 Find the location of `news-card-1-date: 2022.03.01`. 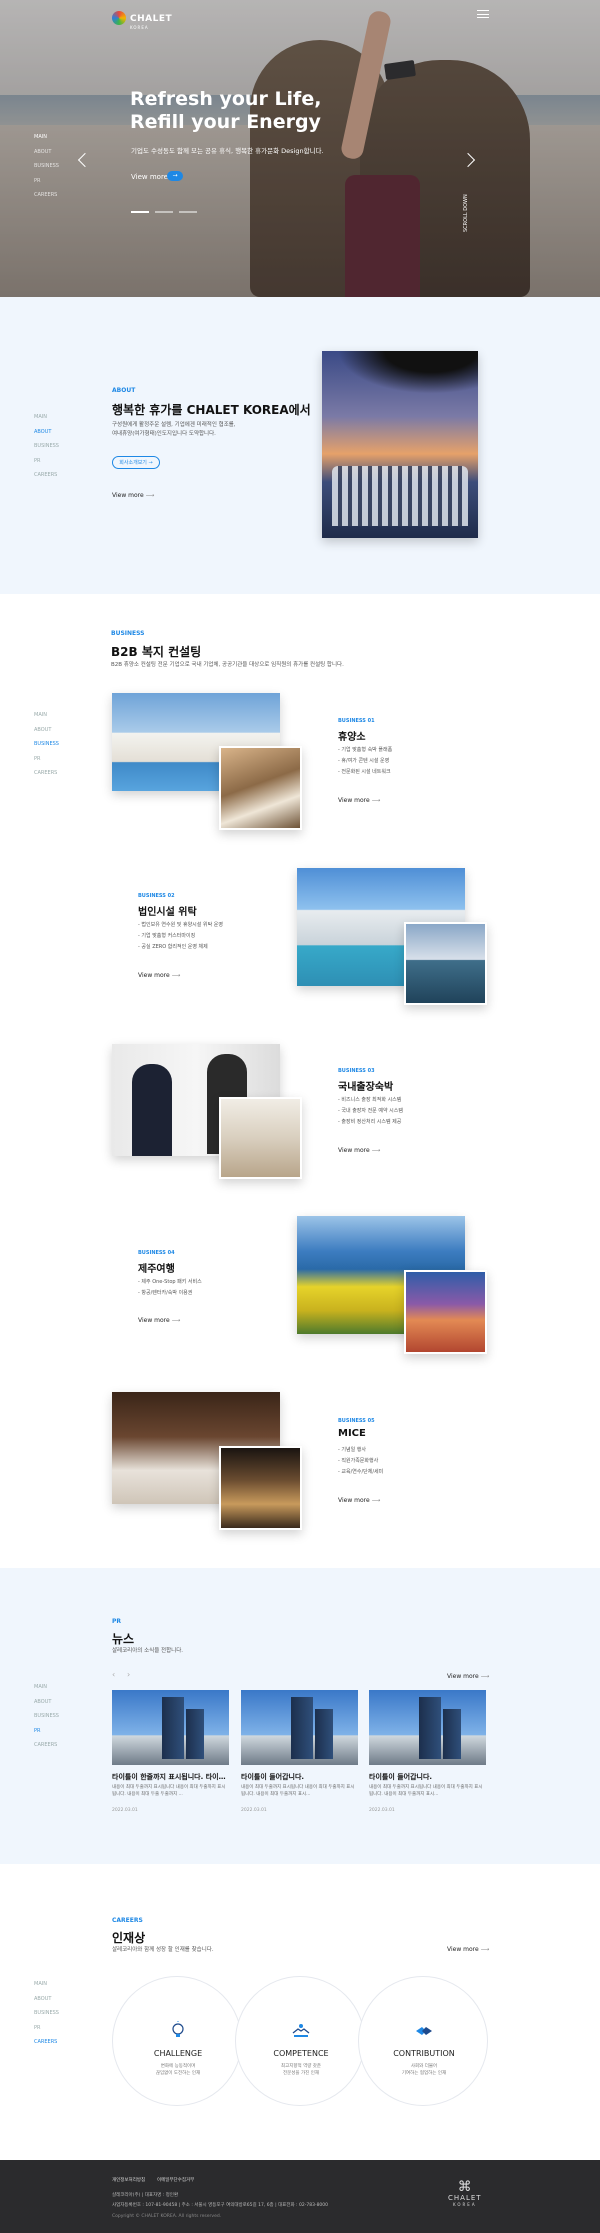

news-card-1-date: 2022.03.01 is located at coordinates (125, 1810).